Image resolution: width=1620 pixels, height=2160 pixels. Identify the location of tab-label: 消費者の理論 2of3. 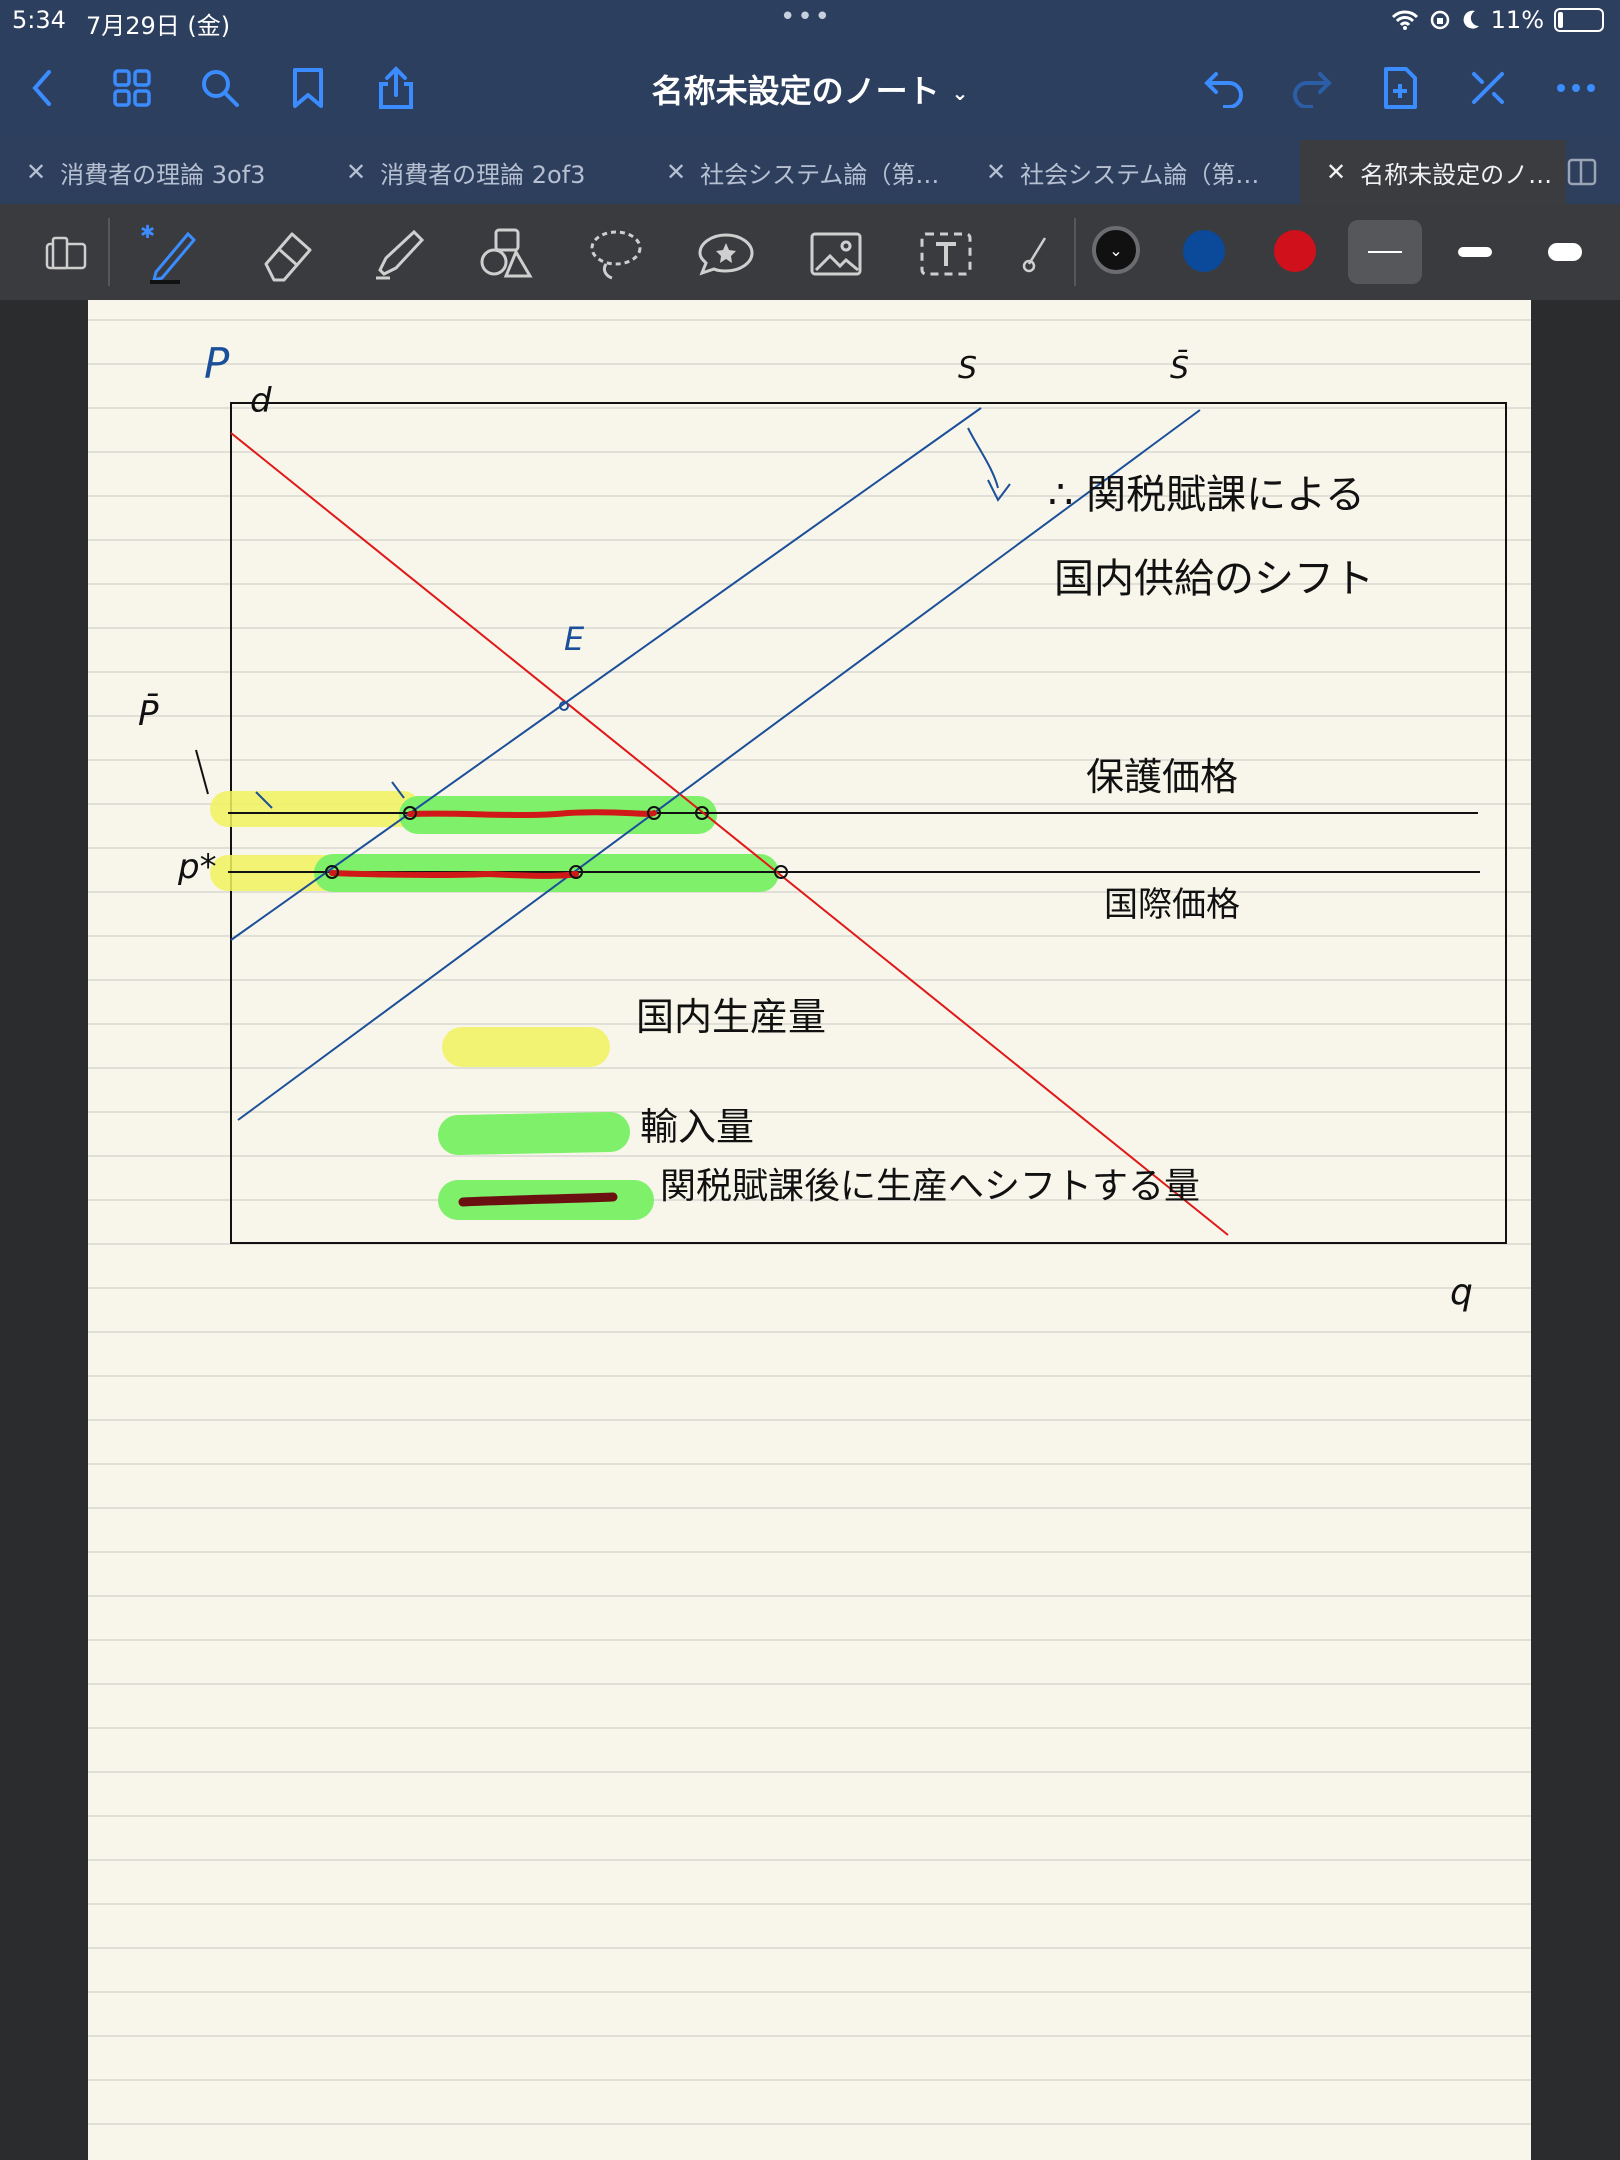
(483, 174).